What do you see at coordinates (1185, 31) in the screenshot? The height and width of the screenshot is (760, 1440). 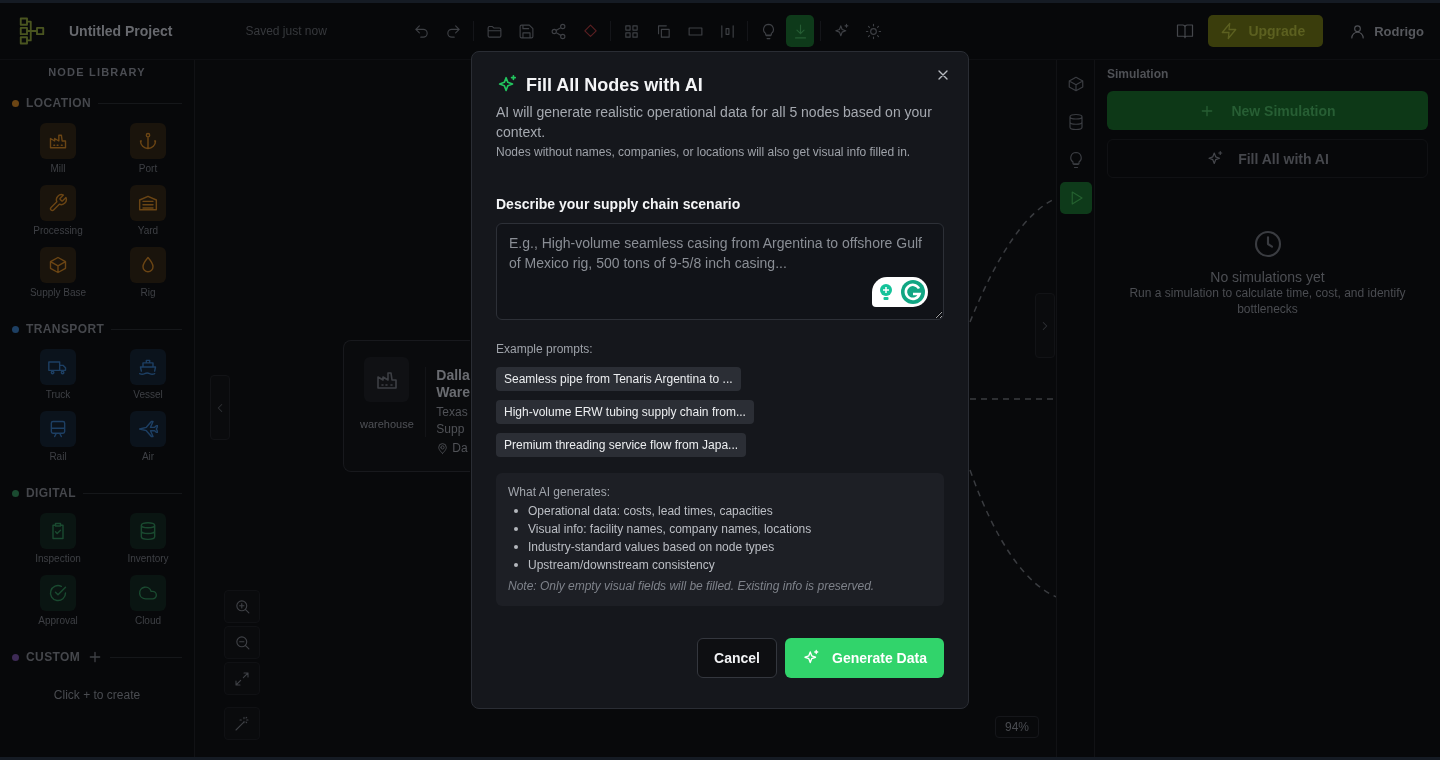 I see `book-icon` at bounding box center [1185, 31].